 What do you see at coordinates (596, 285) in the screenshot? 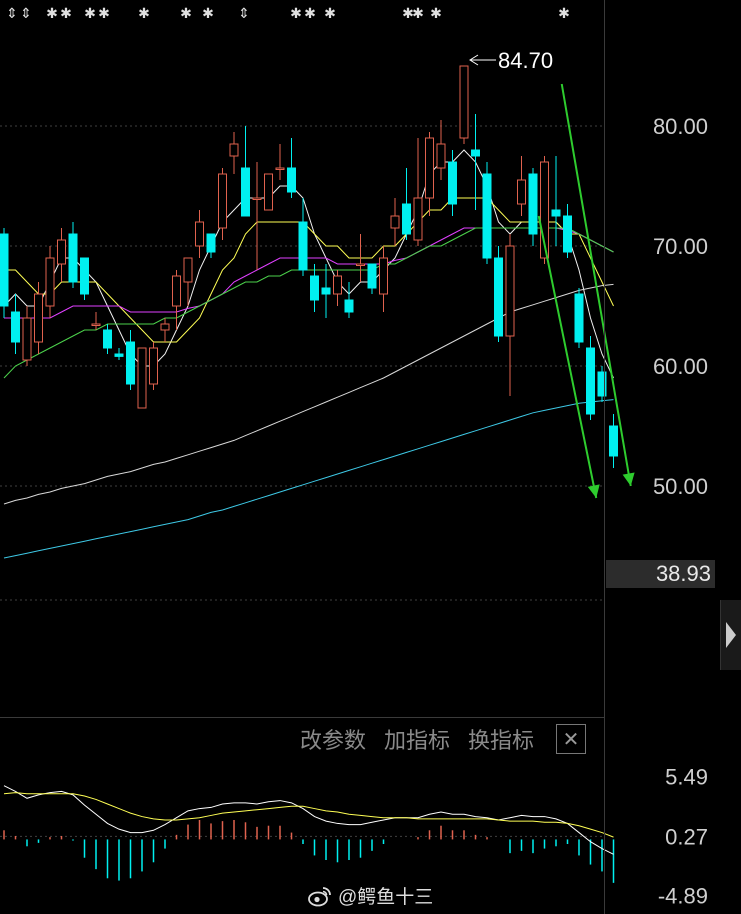
I see `trend-arrow-line` at bounding box center [596, 285].